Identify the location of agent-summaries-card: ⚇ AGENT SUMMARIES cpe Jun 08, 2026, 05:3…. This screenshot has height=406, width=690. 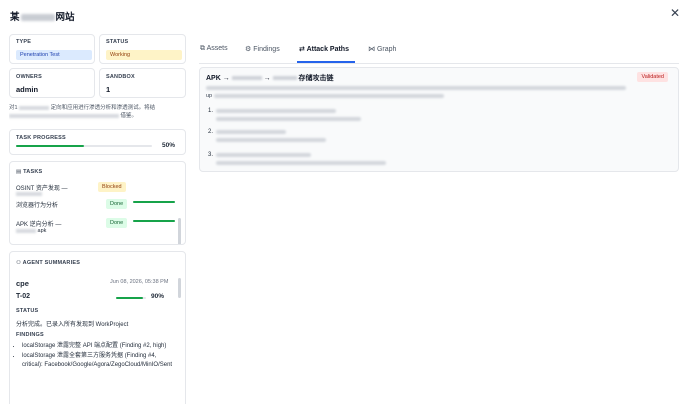
(97, 327).